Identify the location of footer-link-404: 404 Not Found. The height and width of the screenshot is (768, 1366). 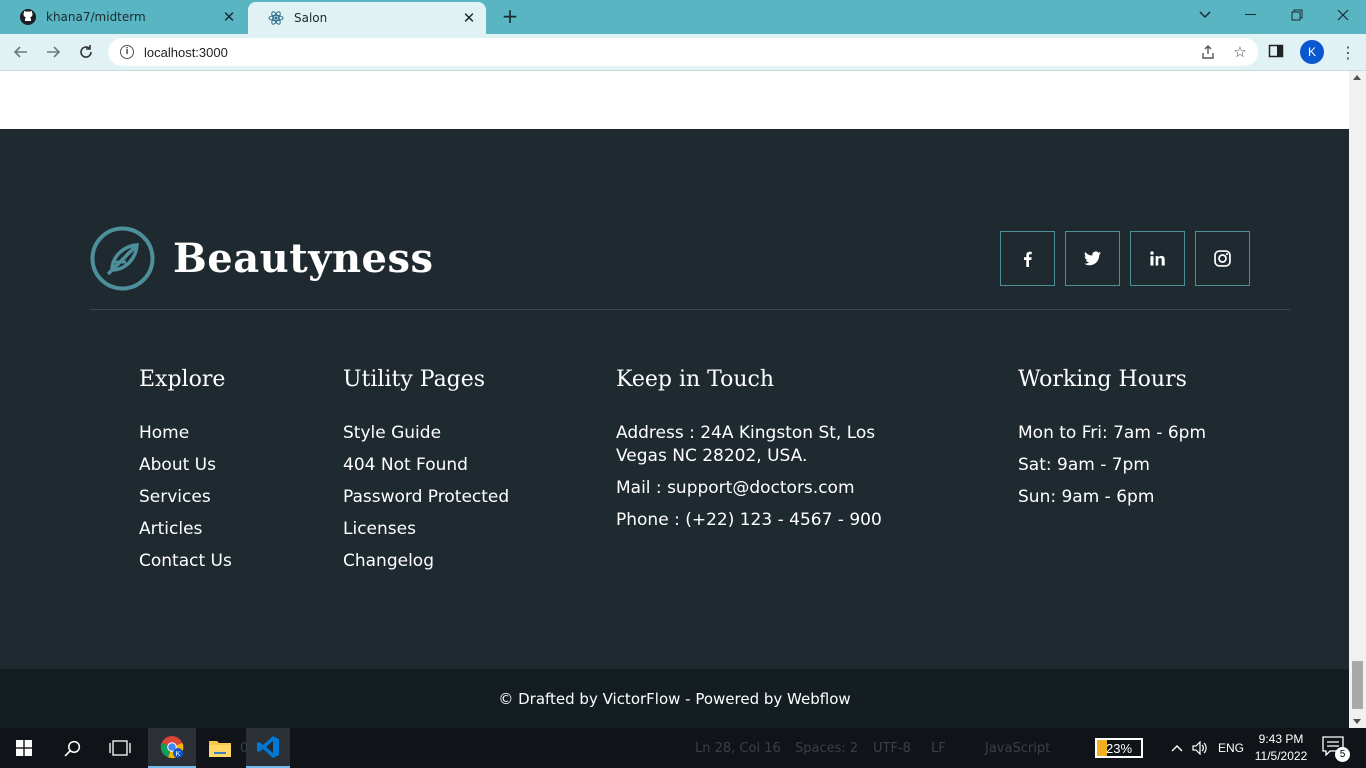
(426, 465).